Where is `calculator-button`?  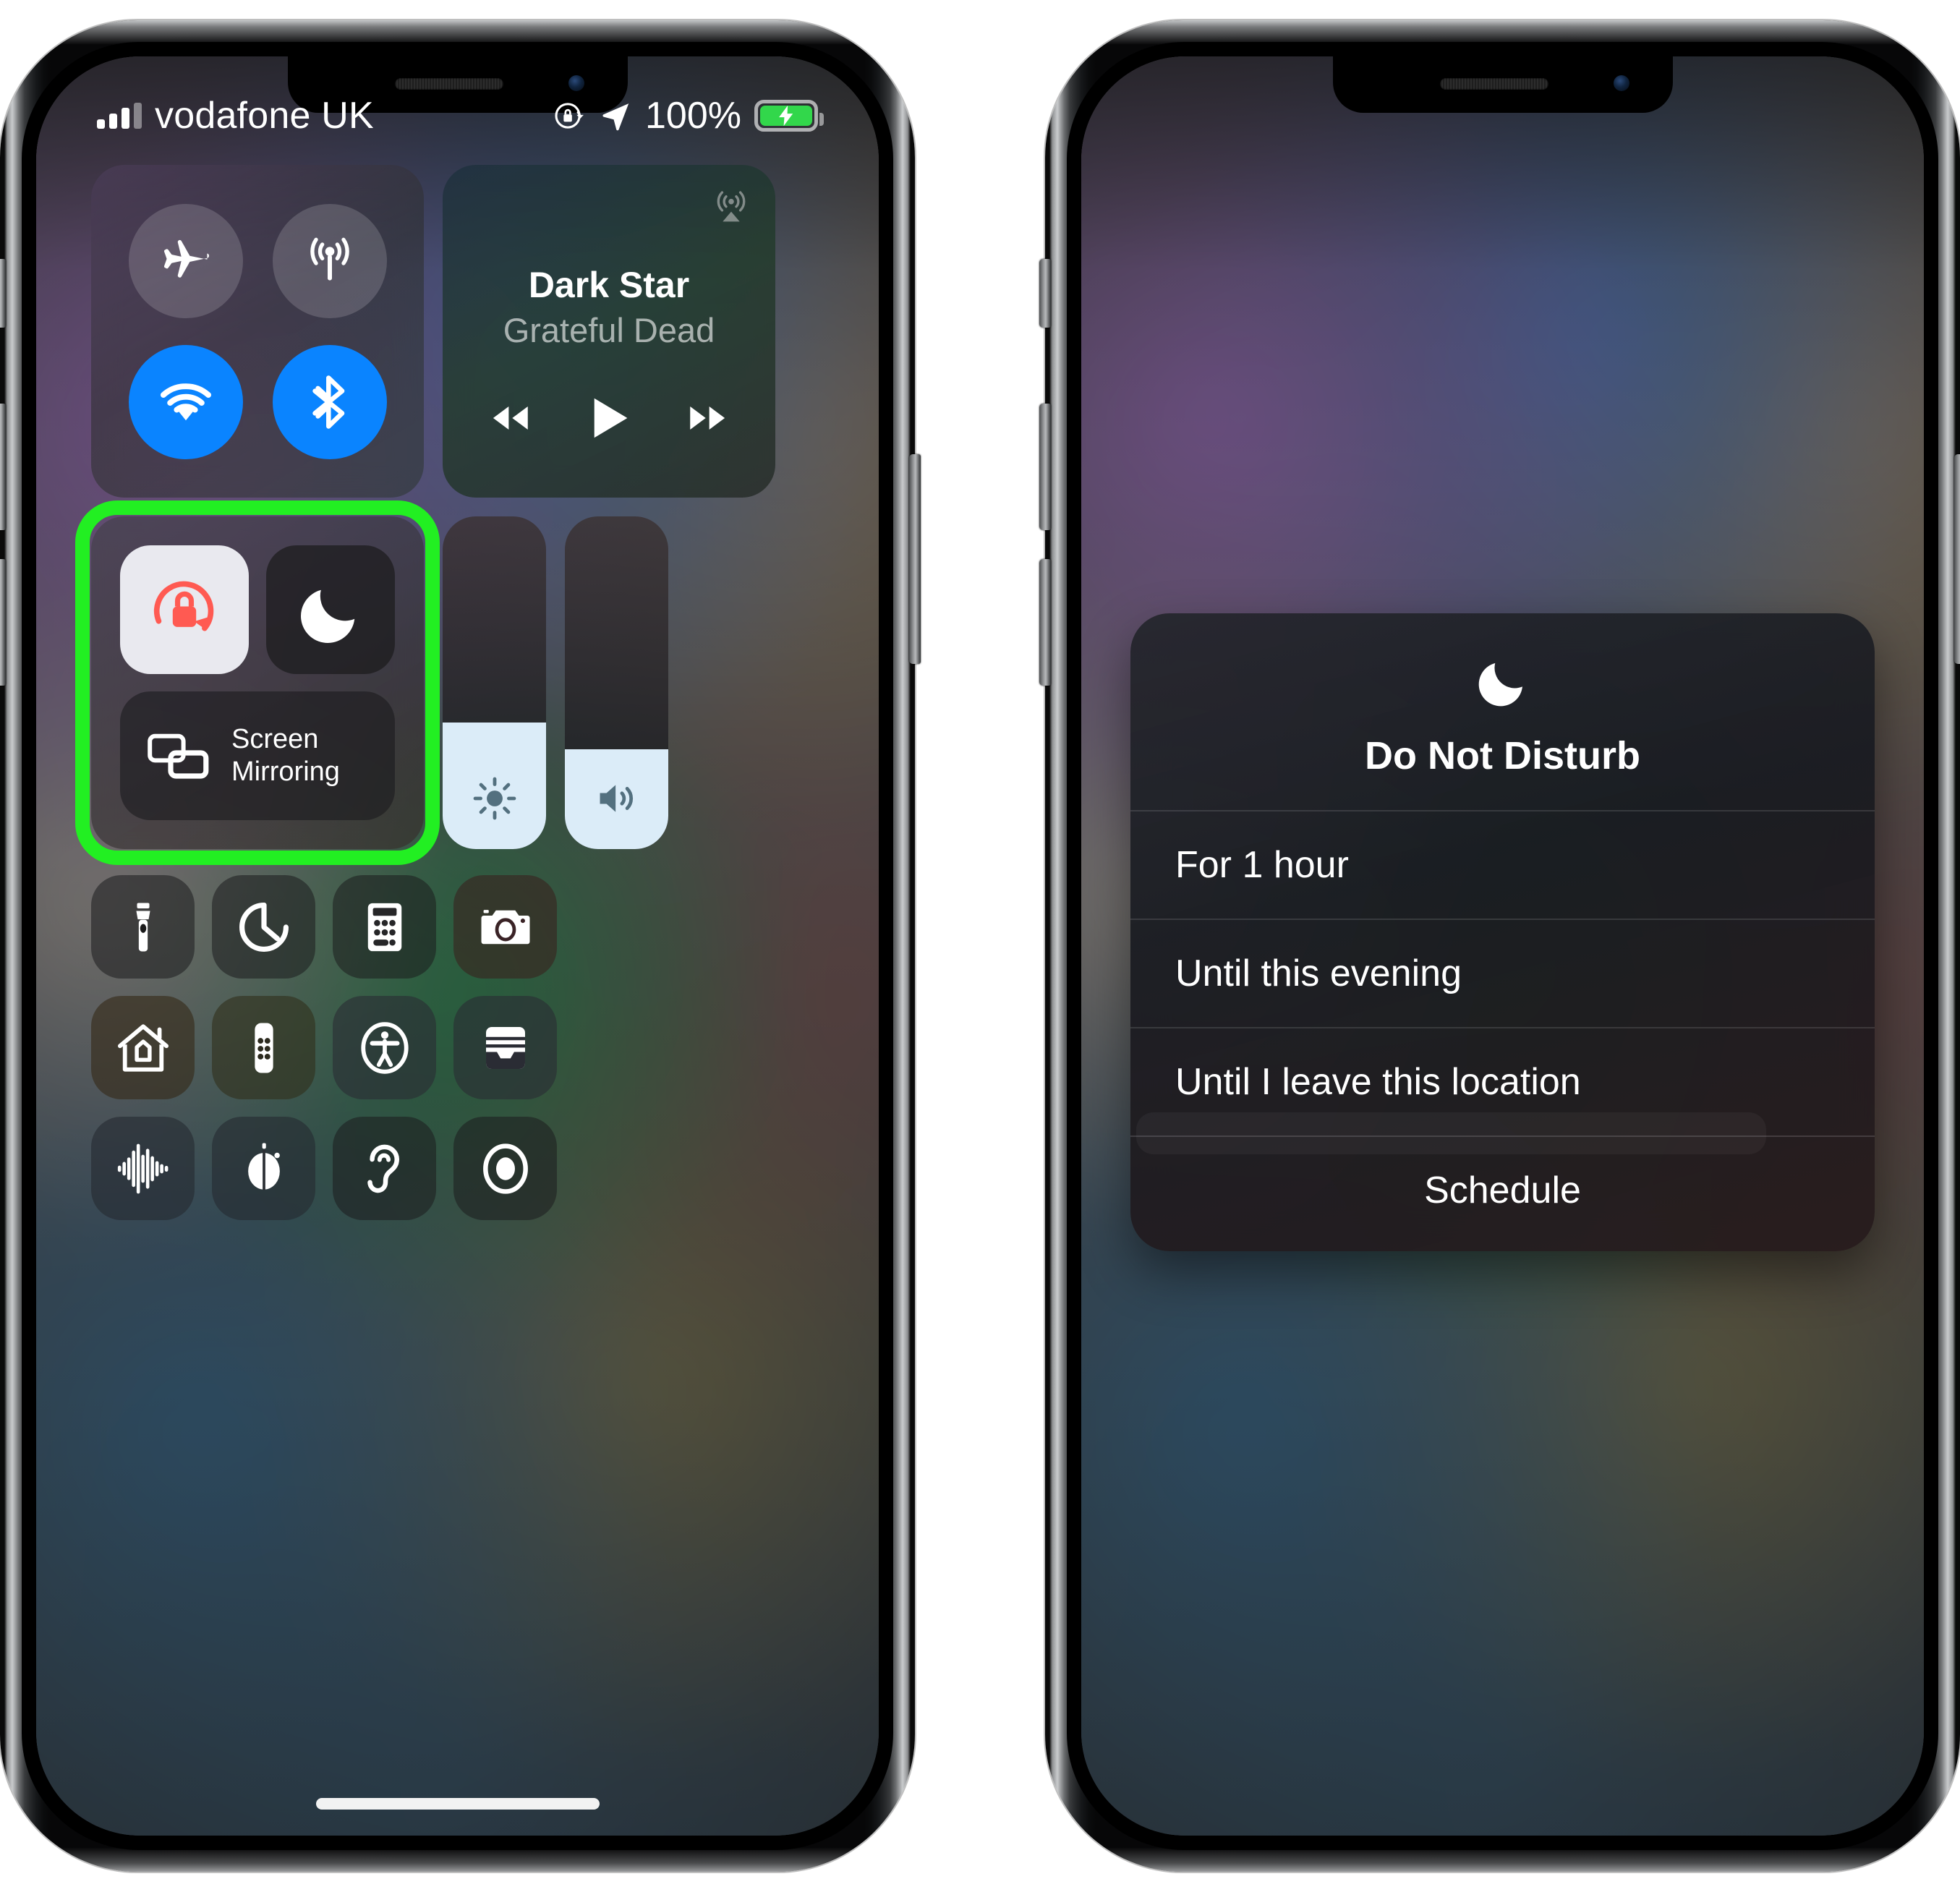 calculator-button is located at coordinates (384, 927).